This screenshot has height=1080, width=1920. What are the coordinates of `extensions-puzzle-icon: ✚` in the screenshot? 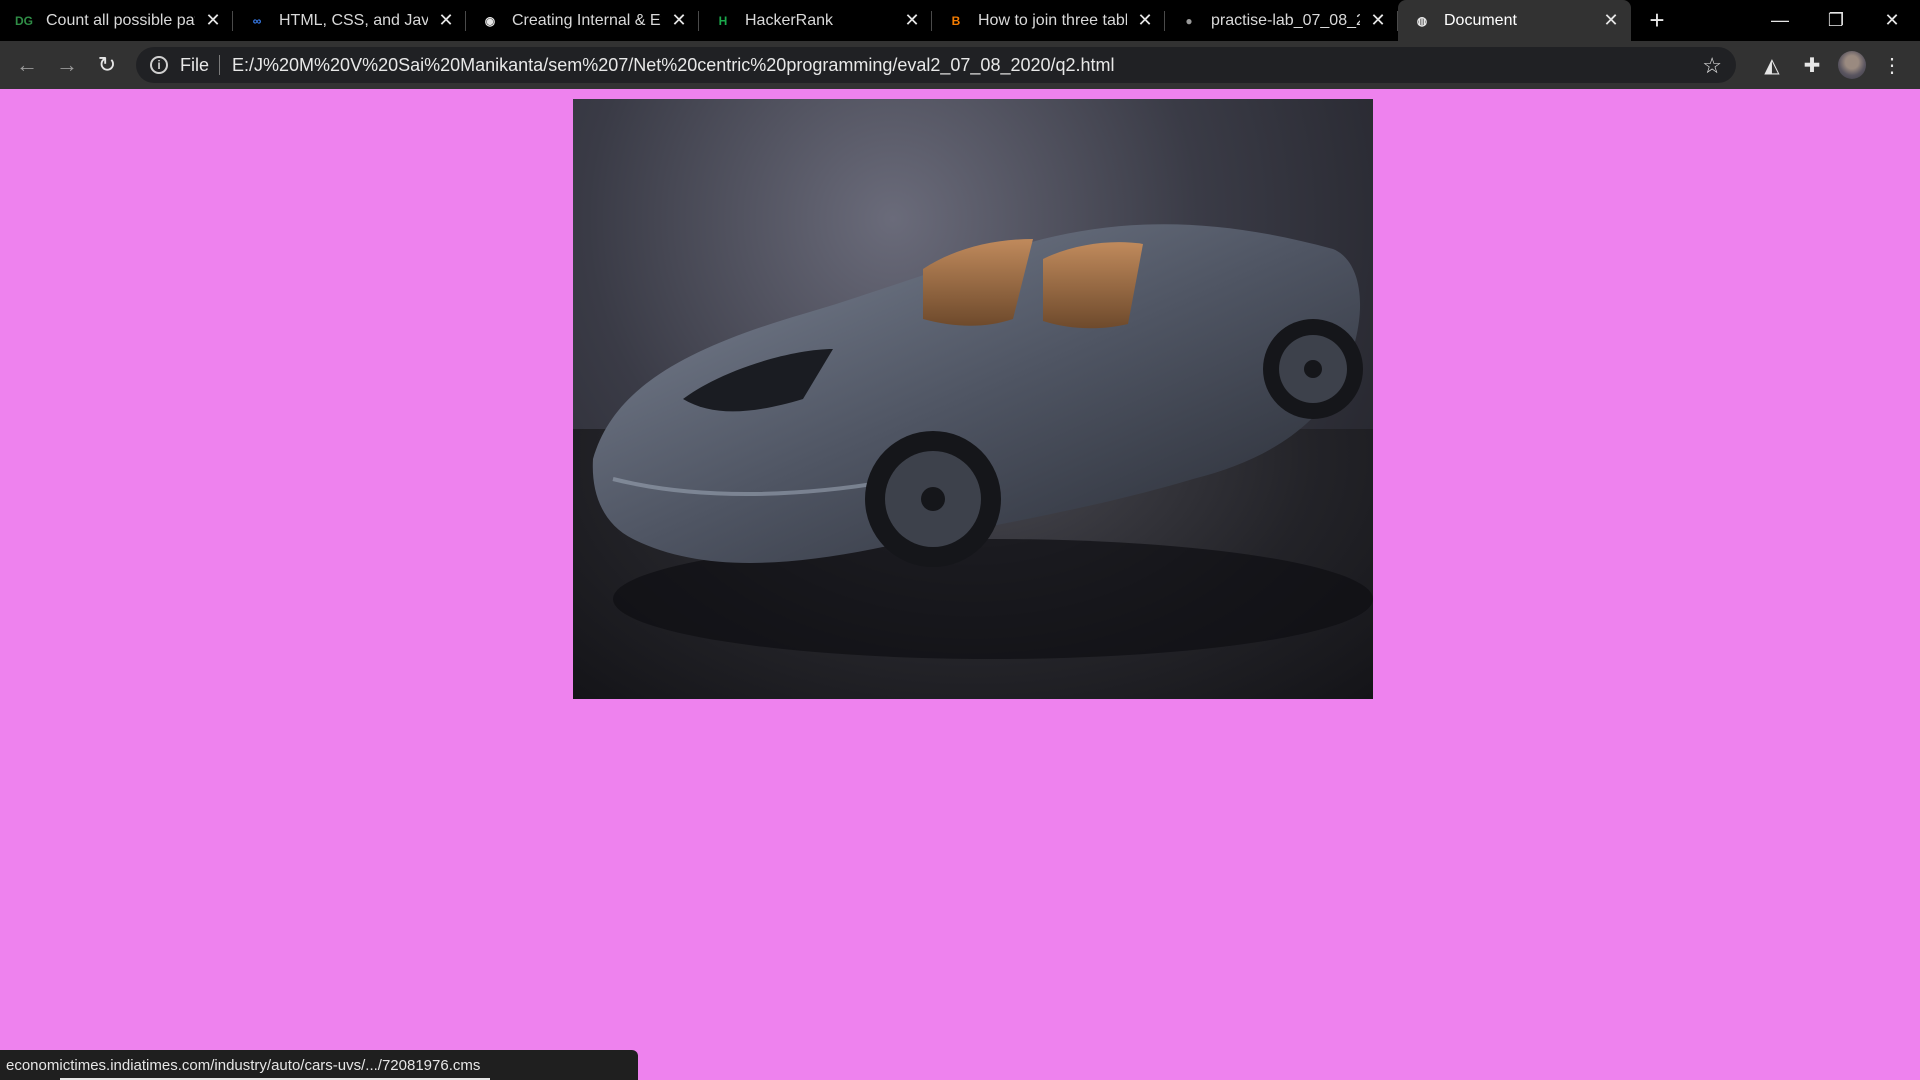 It's located at (1812, 65).